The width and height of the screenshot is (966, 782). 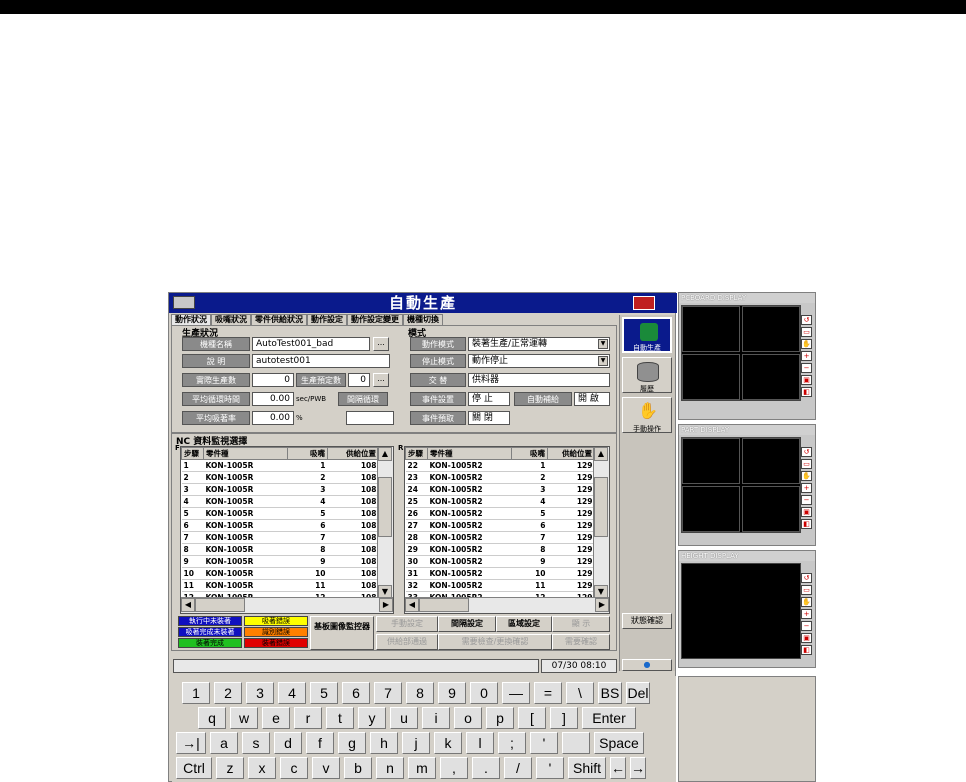 What do you see at coordinates (647, 665) in the screenshot?
I see `globe-button: ●` at bounding box center [647, 665].